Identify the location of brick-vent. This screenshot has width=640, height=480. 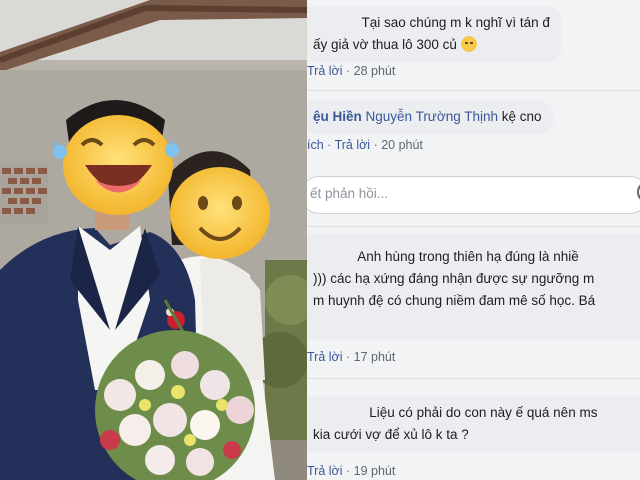
(24, 194).